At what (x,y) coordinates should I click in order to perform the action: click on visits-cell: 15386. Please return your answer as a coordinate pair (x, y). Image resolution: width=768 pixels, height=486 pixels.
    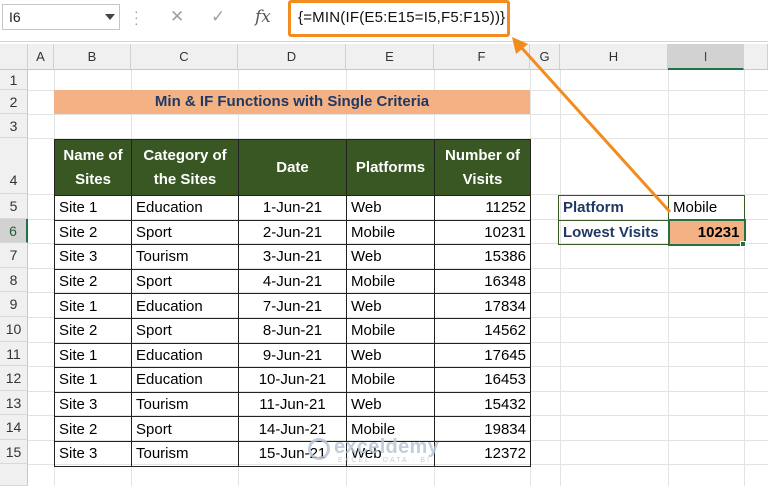
    Looking at the image, I should click on (482, 257).